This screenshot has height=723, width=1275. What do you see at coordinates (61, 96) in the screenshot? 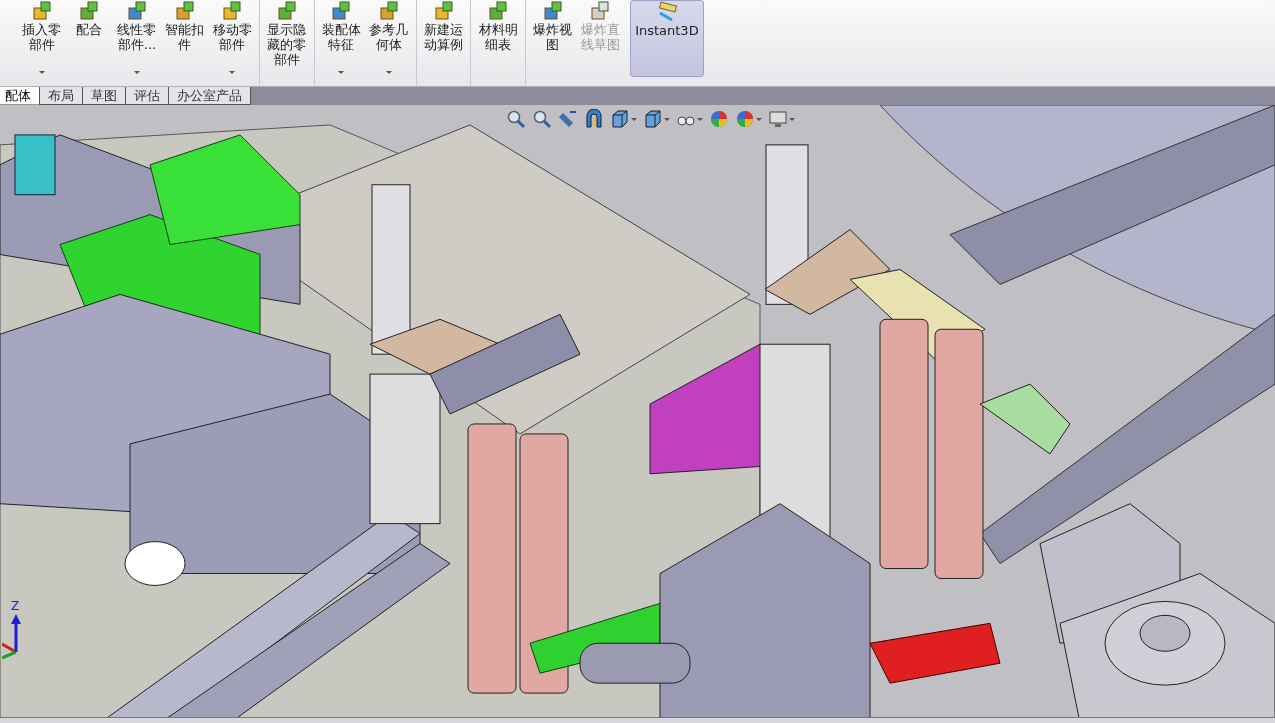
I see `tab: 布局` at bounding box center [61, 96].